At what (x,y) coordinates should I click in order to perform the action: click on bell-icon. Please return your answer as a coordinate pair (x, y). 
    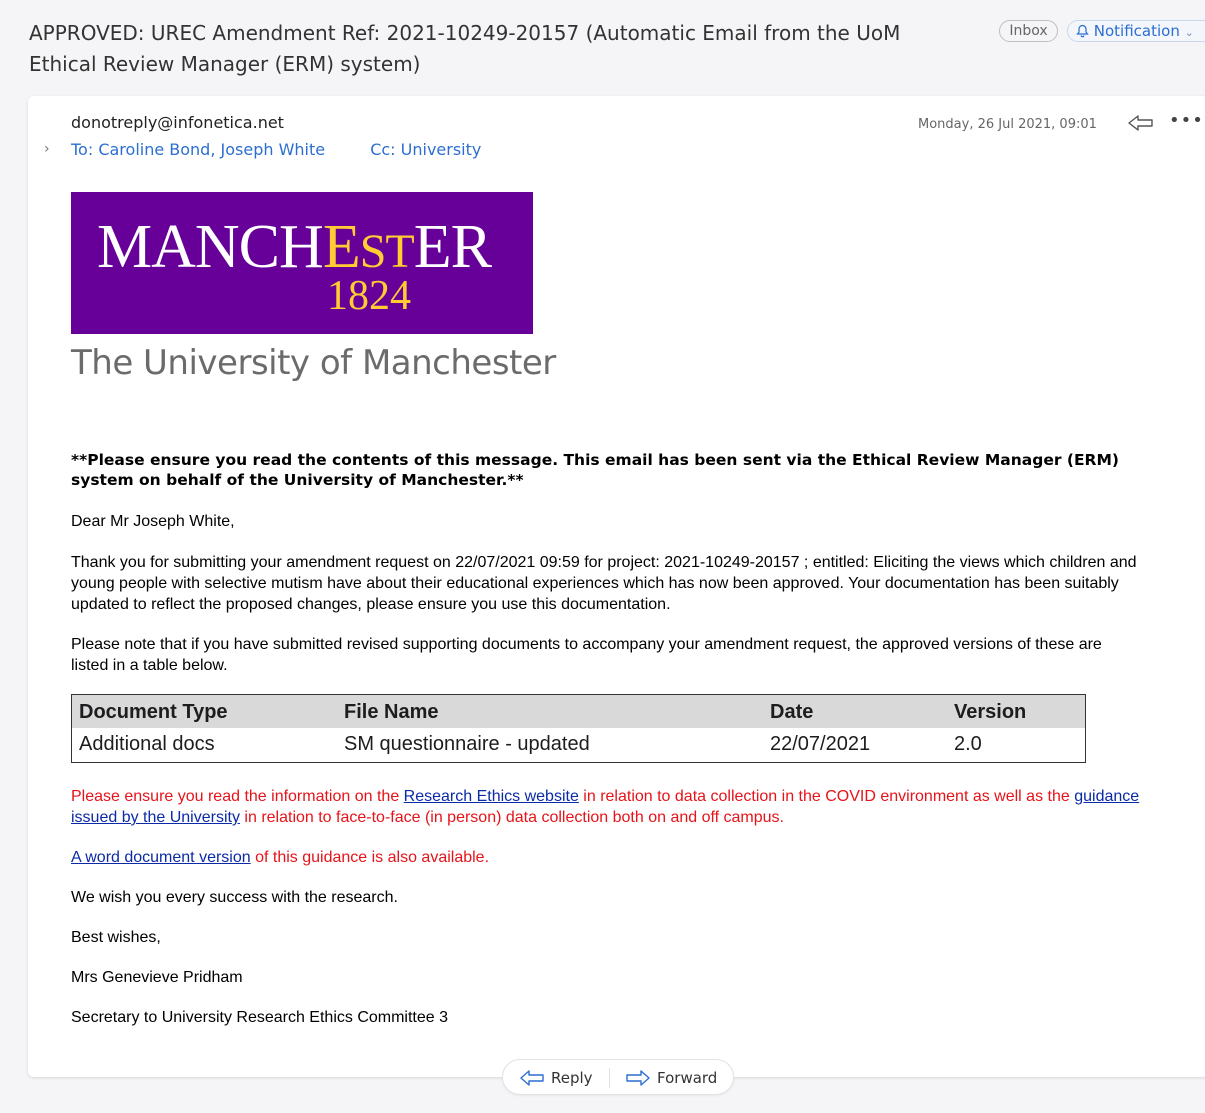
    Looking at the image, I should click on (1085, 31).